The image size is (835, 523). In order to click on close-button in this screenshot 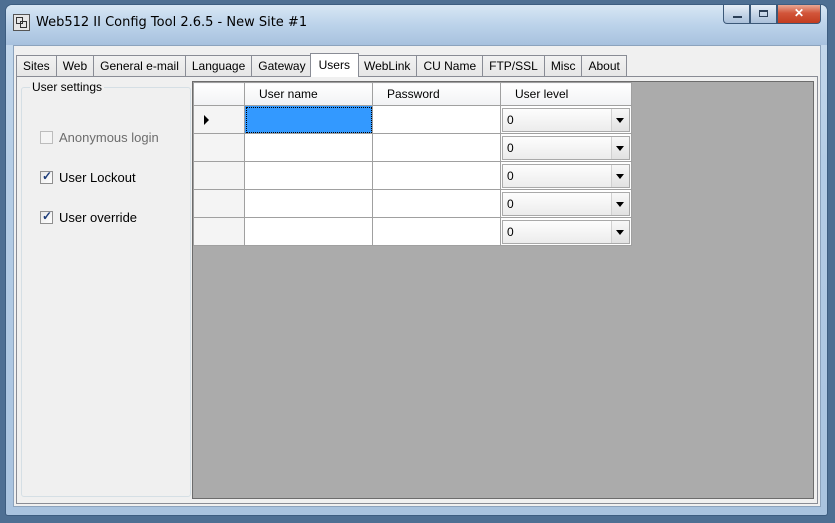, I will do `click(799, 14)`.